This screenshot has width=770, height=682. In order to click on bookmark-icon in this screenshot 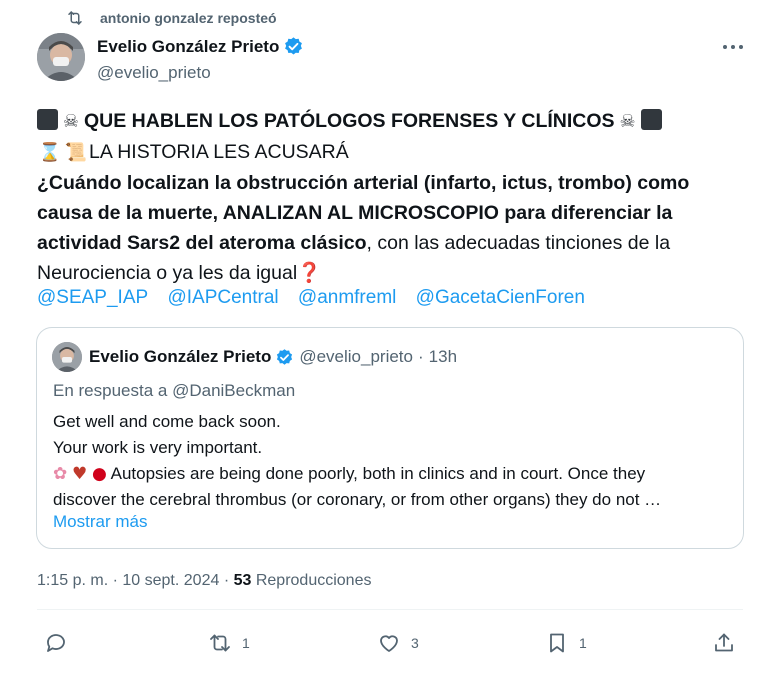, I will do `click(557, 643)`.